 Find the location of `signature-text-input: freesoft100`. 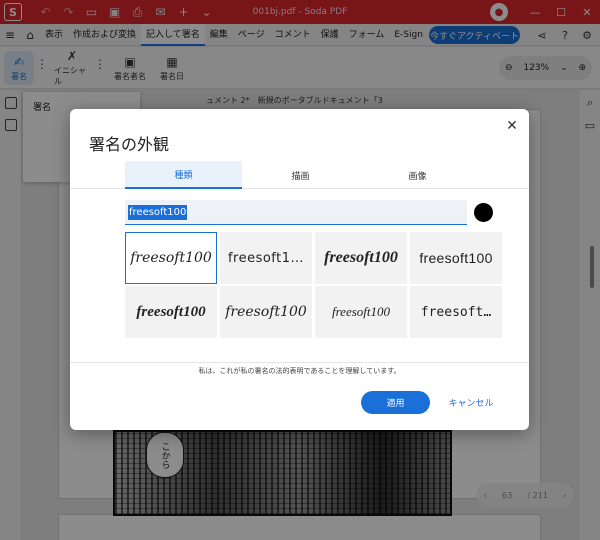

signature-text-input: freesoft100 is located at coordinates (296, 212).